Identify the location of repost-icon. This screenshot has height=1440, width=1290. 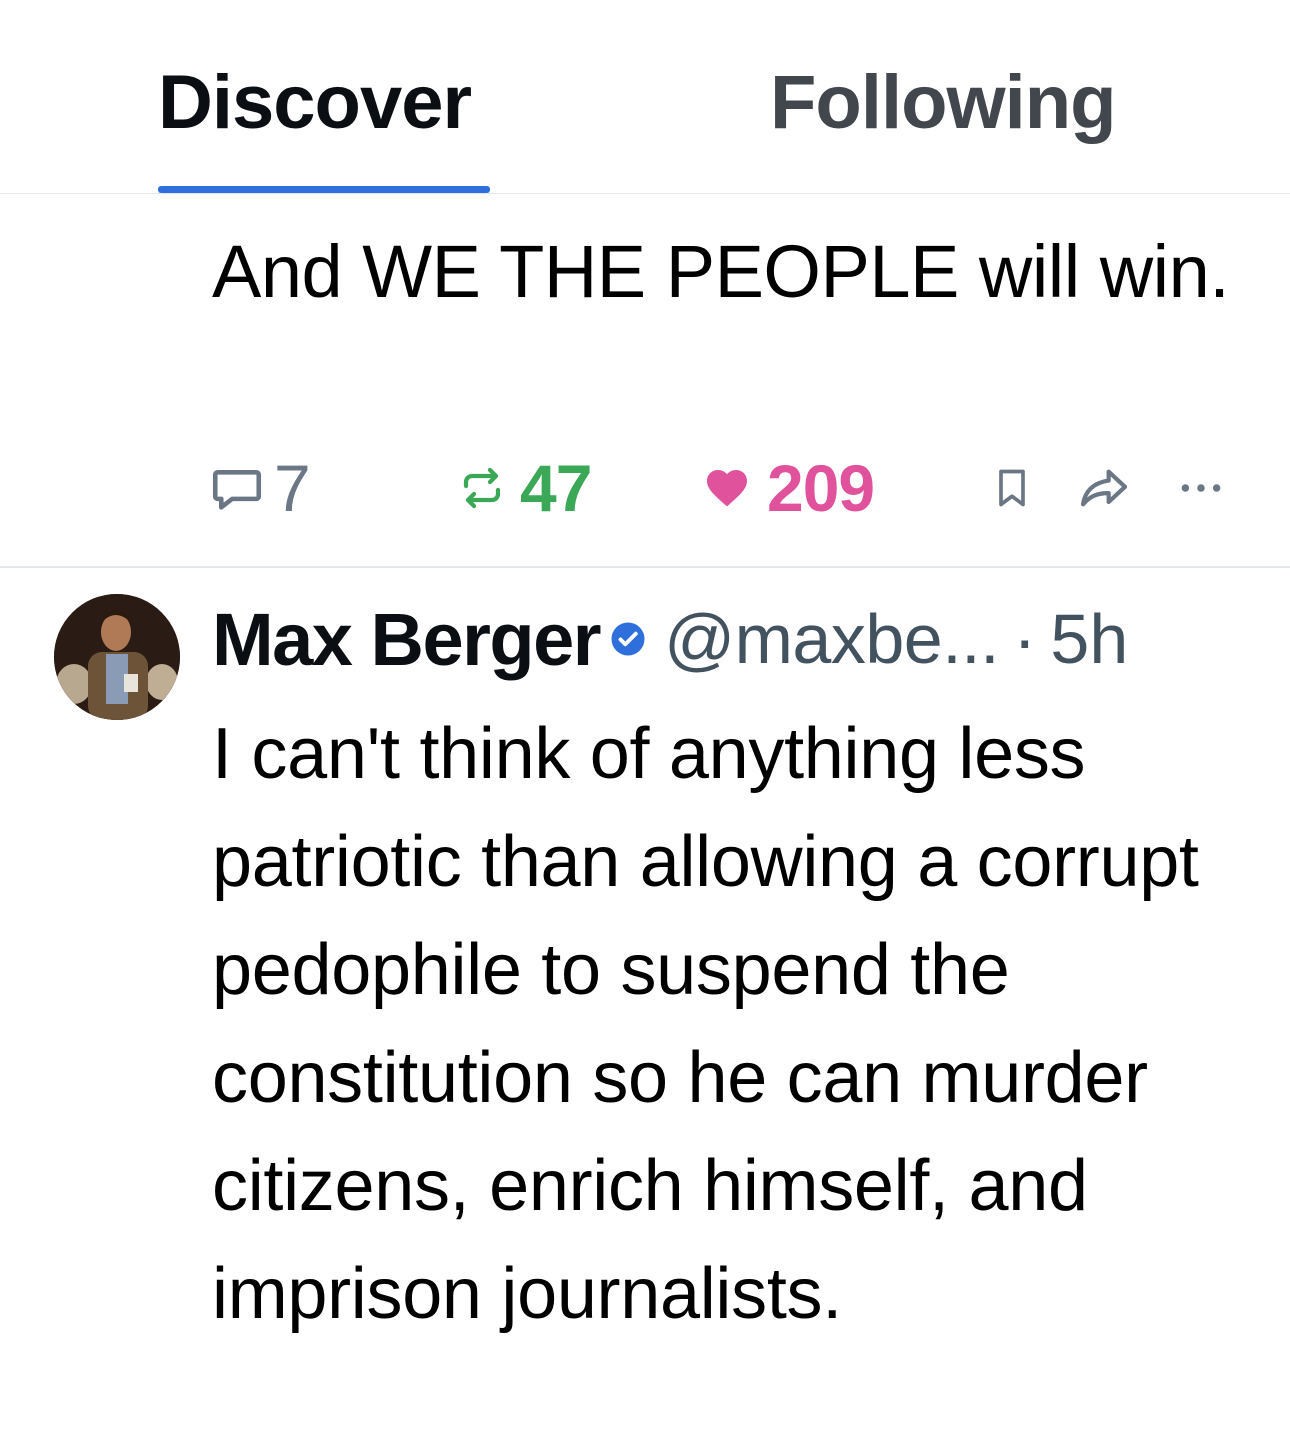
(482, 488).